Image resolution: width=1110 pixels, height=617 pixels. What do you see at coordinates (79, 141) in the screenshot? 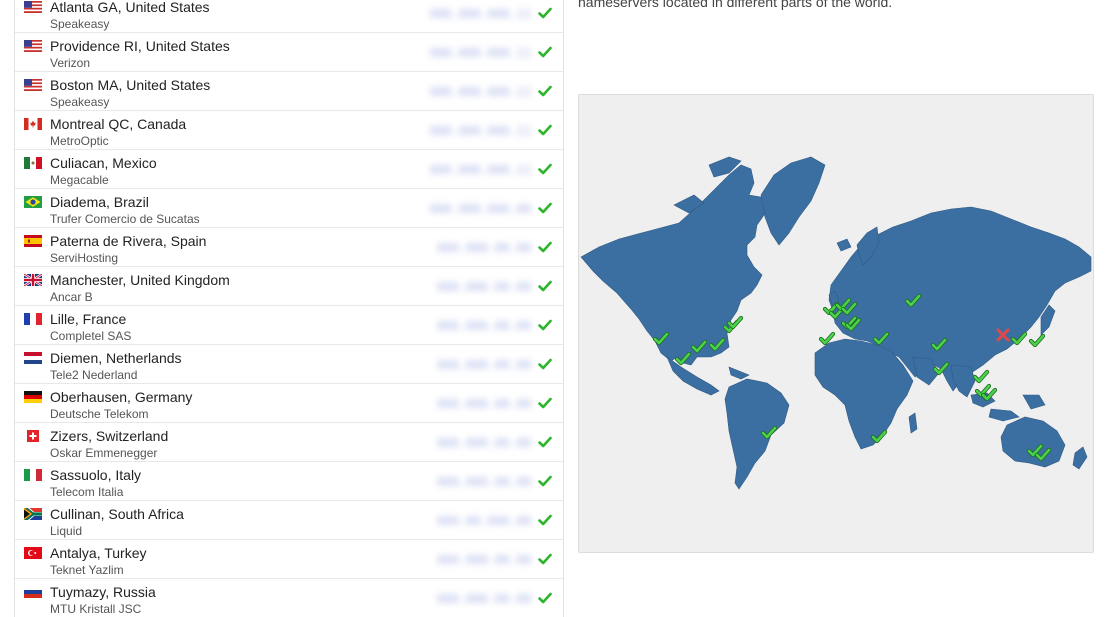
I see `result-isp: MetroOptic` at bounding box center [79, 141].